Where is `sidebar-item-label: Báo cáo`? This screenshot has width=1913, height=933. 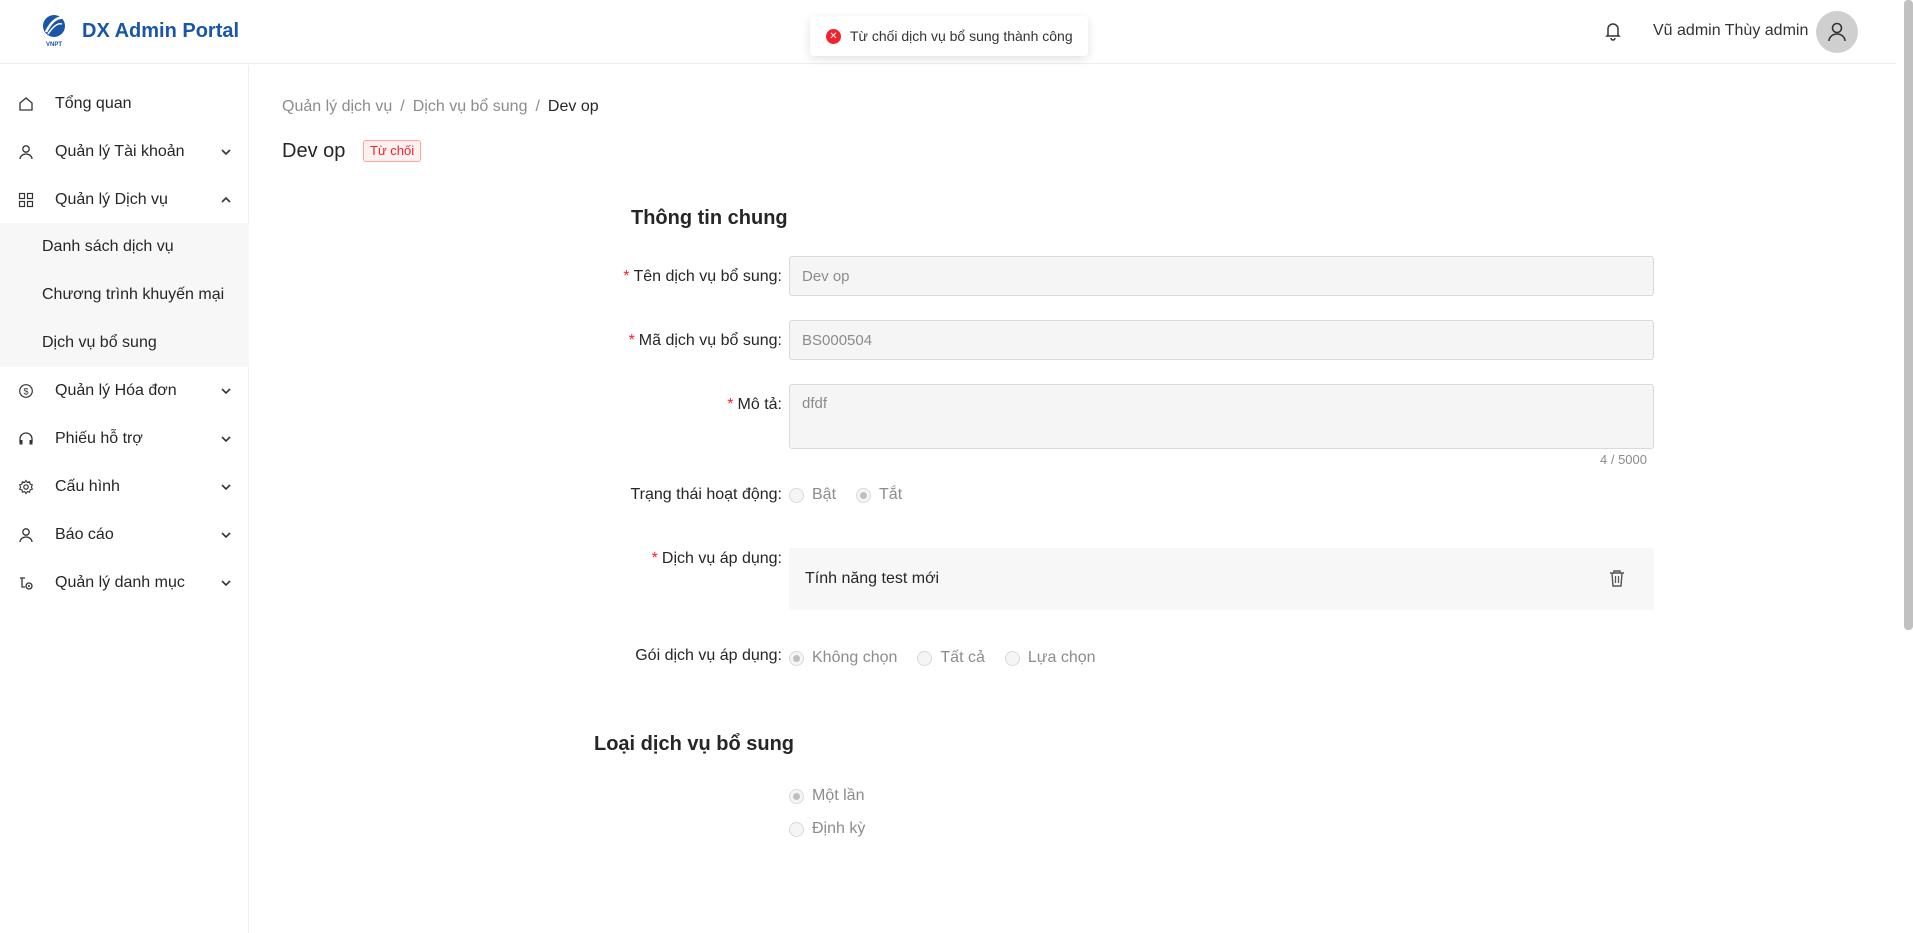
sidebar-item-label: Báo cáo is located at coordinates (84, 534).